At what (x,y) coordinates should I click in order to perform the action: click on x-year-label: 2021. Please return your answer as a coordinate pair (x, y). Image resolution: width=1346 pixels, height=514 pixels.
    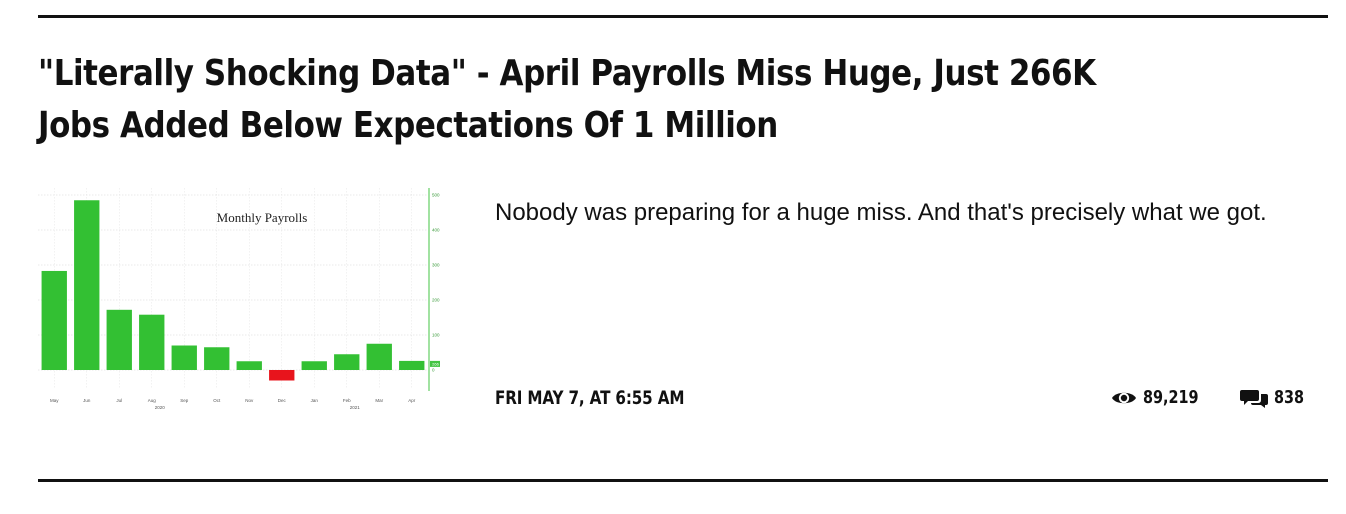
    Looking at the image, I should click on (355, 407).